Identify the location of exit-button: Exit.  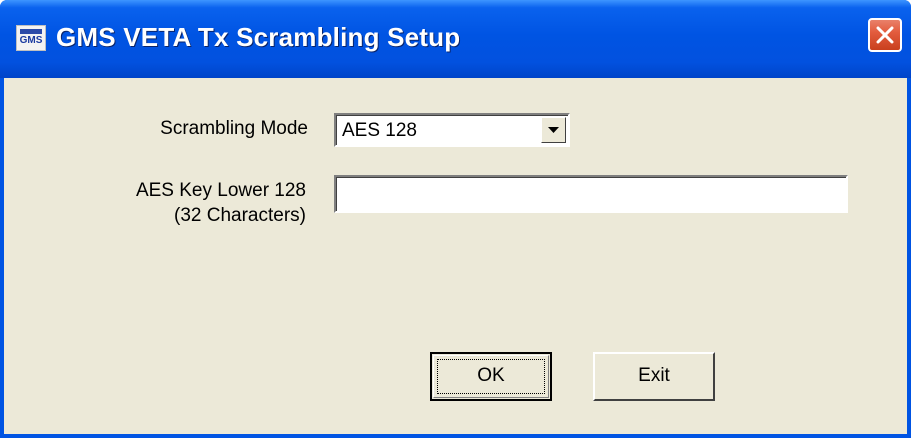
(654, 376).